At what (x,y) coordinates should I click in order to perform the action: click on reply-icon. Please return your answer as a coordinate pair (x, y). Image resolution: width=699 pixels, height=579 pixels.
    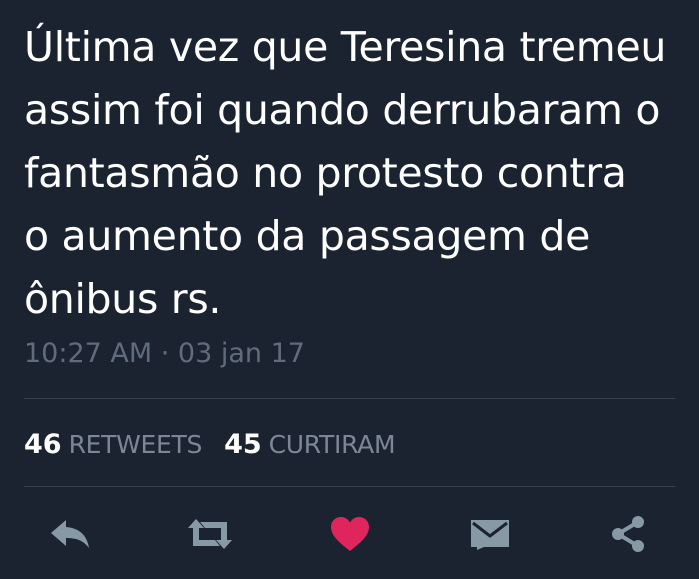
    Looking at the image, I should click on (70, 534).